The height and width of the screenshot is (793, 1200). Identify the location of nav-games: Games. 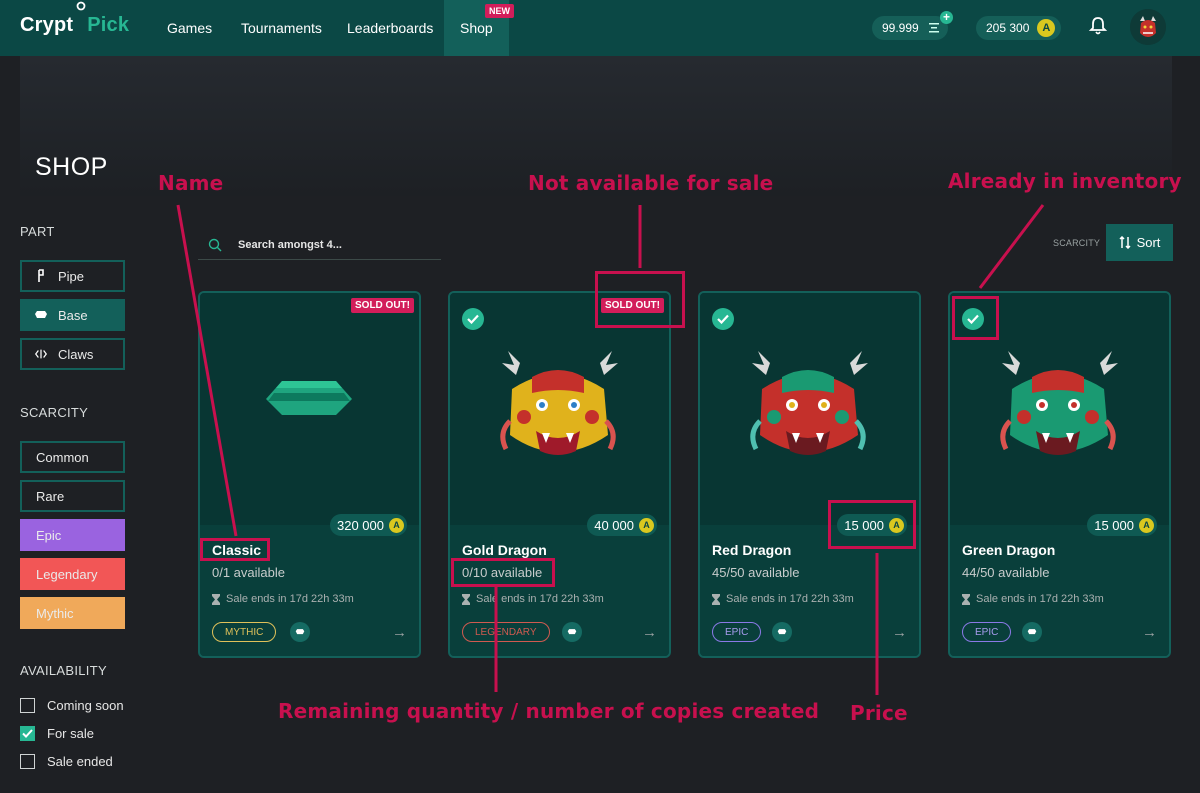
(189, 28).